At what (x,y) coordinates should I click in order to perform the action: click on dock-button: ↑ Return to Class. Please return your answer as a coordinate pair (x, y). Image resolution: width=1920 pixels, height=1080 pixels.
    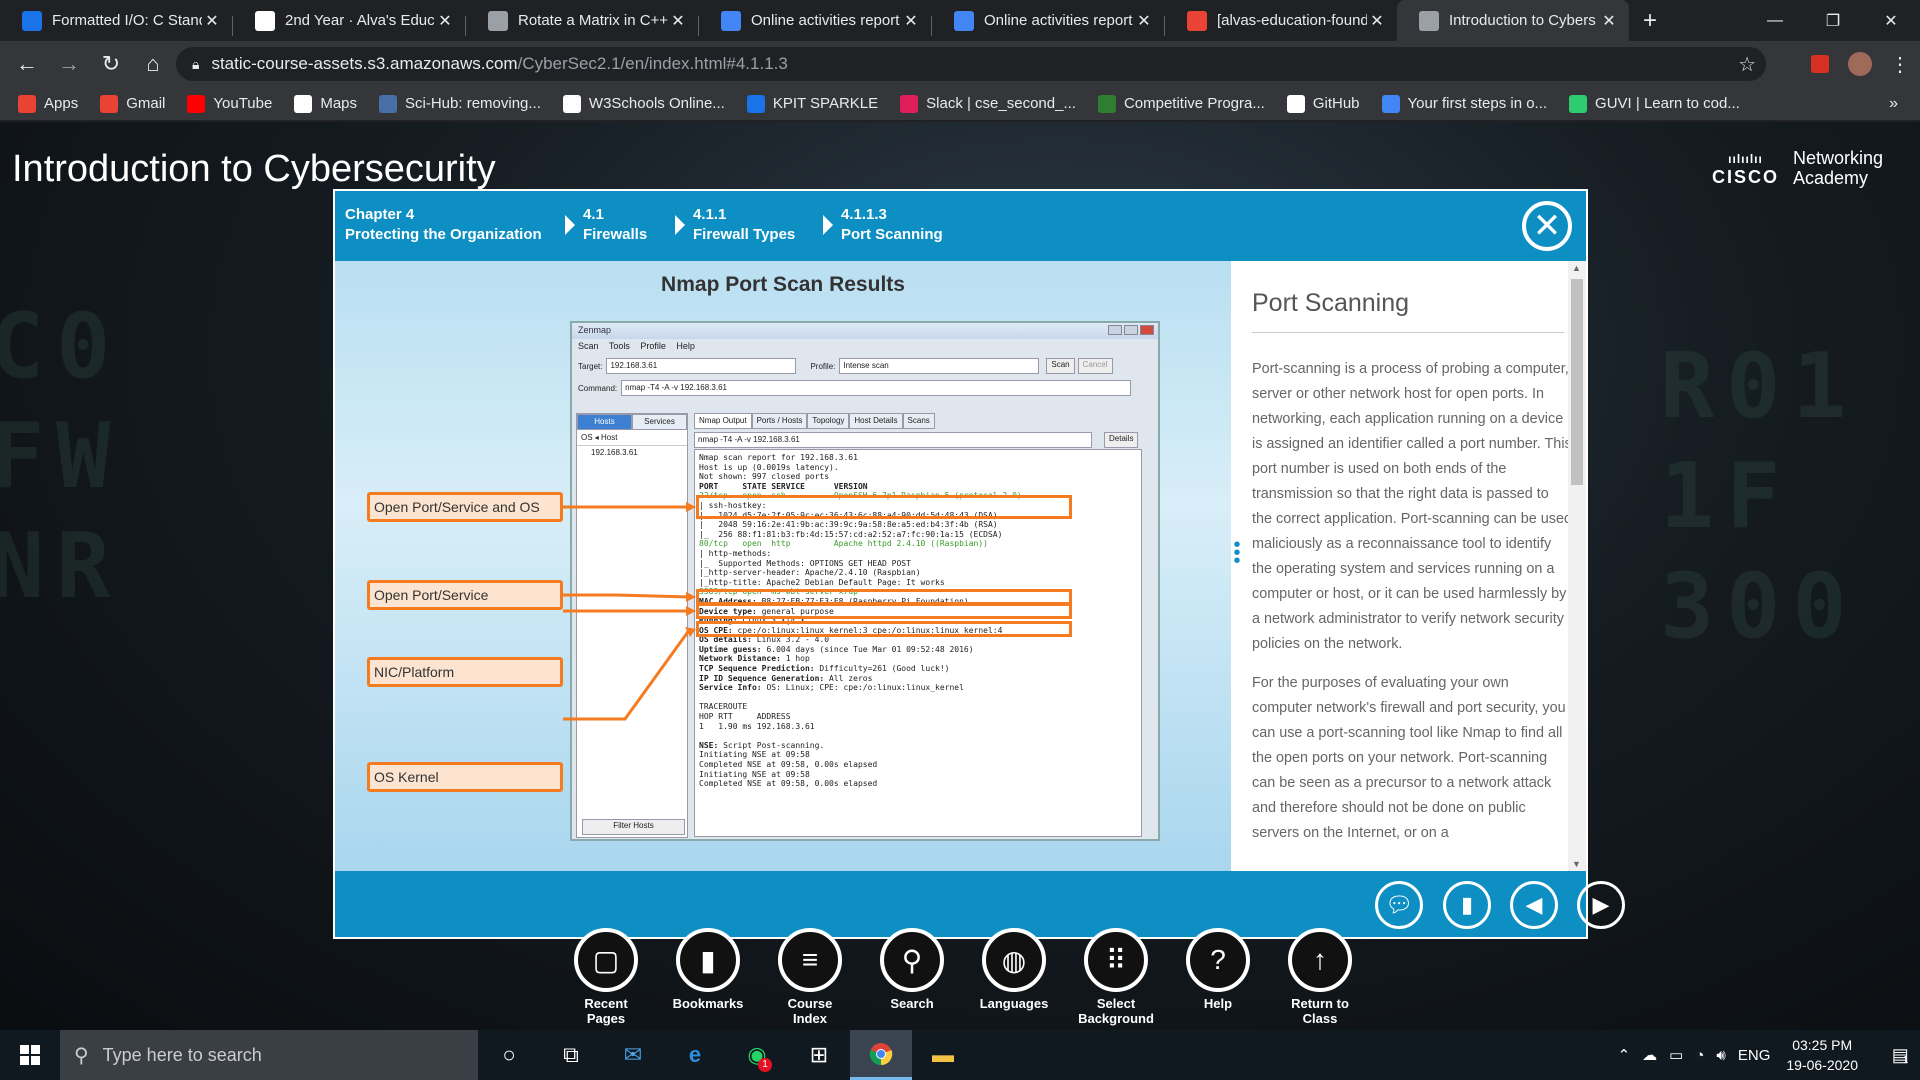
    Looking at the image, I should click on (1320, 979).